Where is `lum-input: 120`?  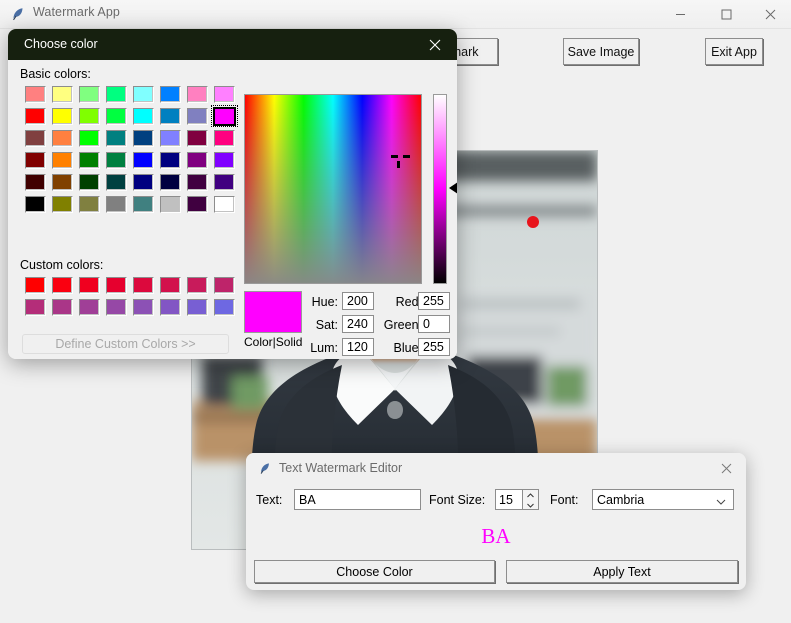
lum-input: 120 is located at coordinates (358, 347).